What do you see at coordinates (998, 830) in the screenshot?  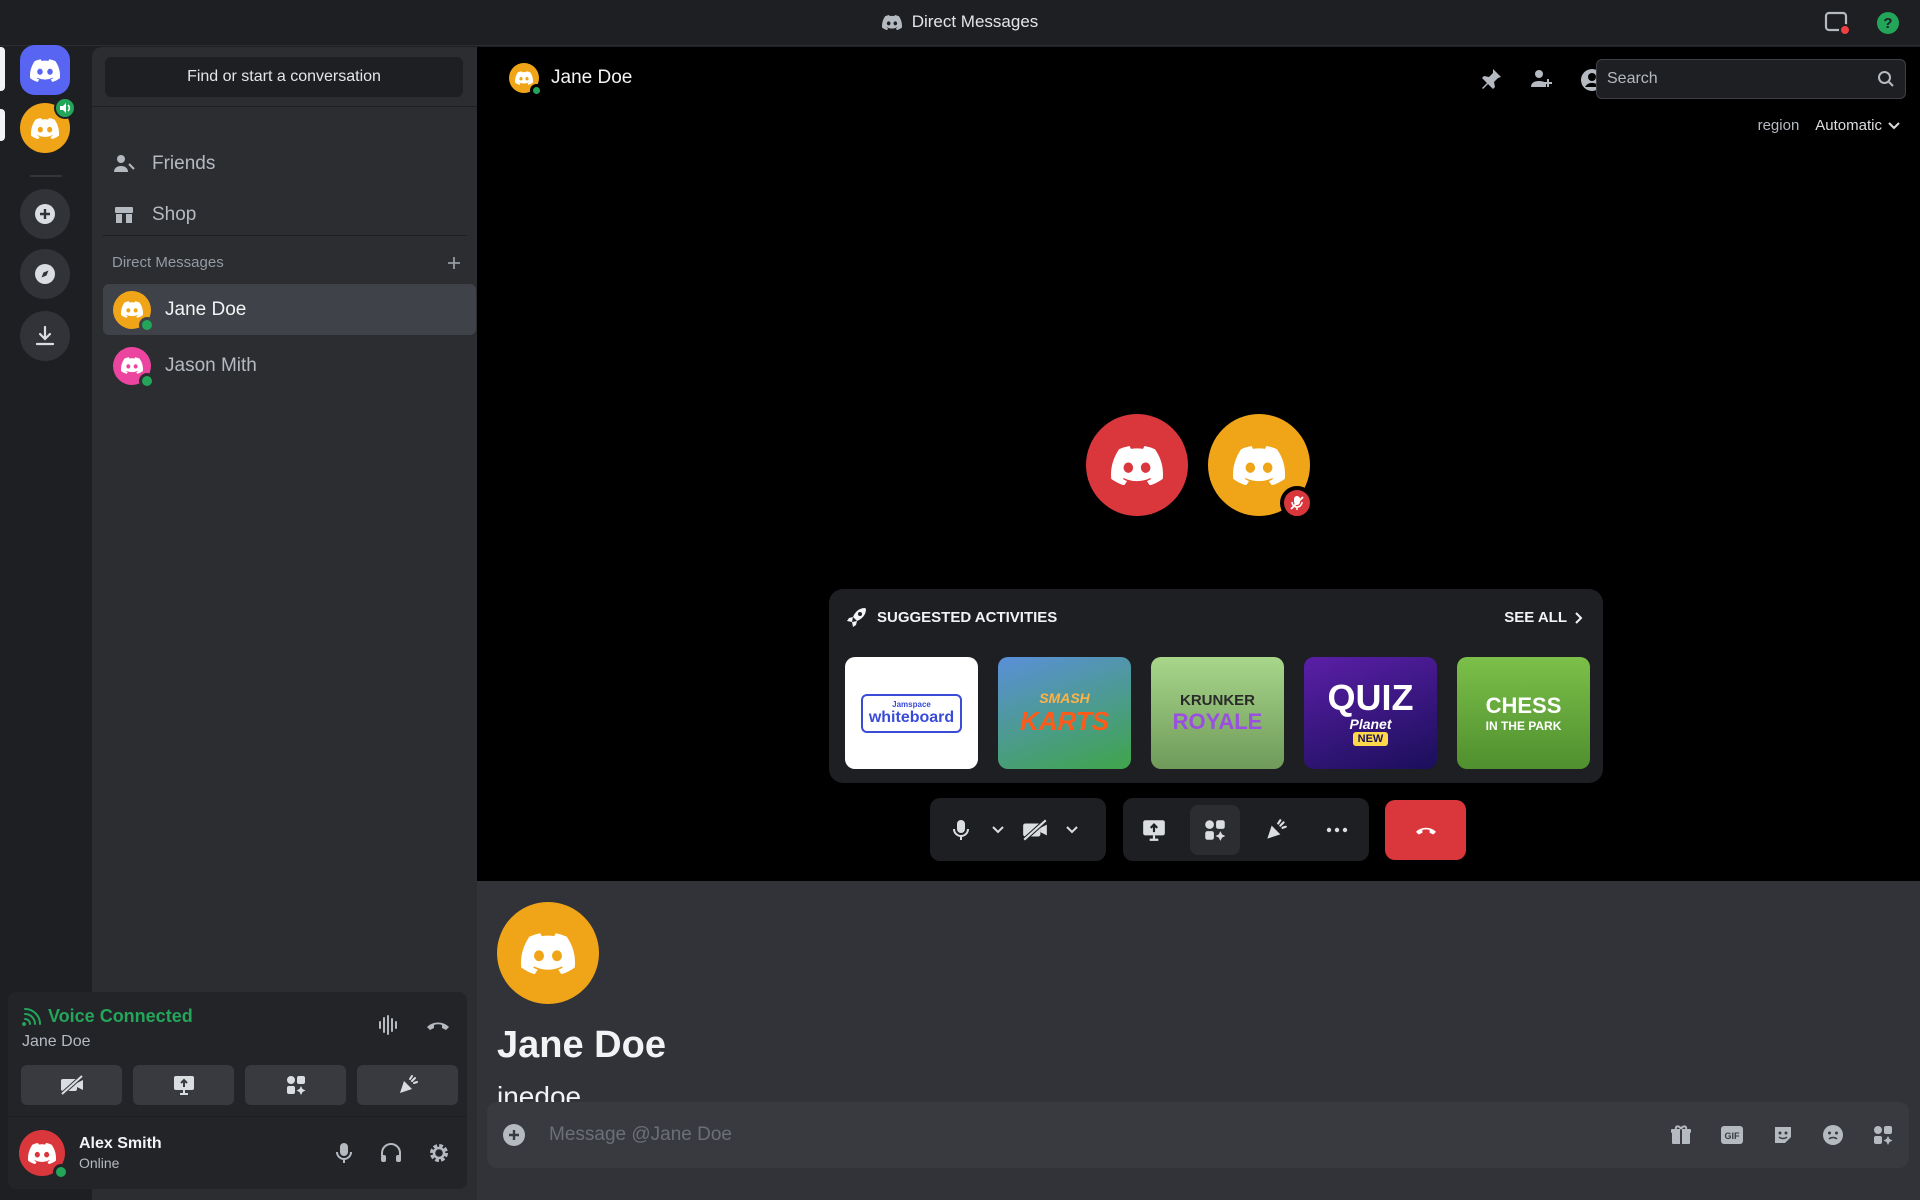 I see `mic-options-caret` at bounding box center [998, 830].